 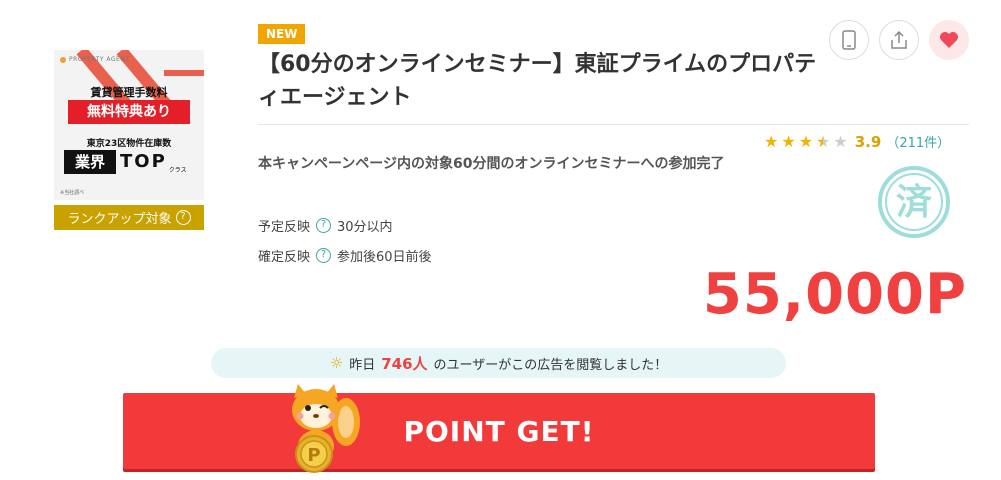 I want to click on scheduled-reflection: 予定反映 ? 30分以内, so click(x=325, y=225).